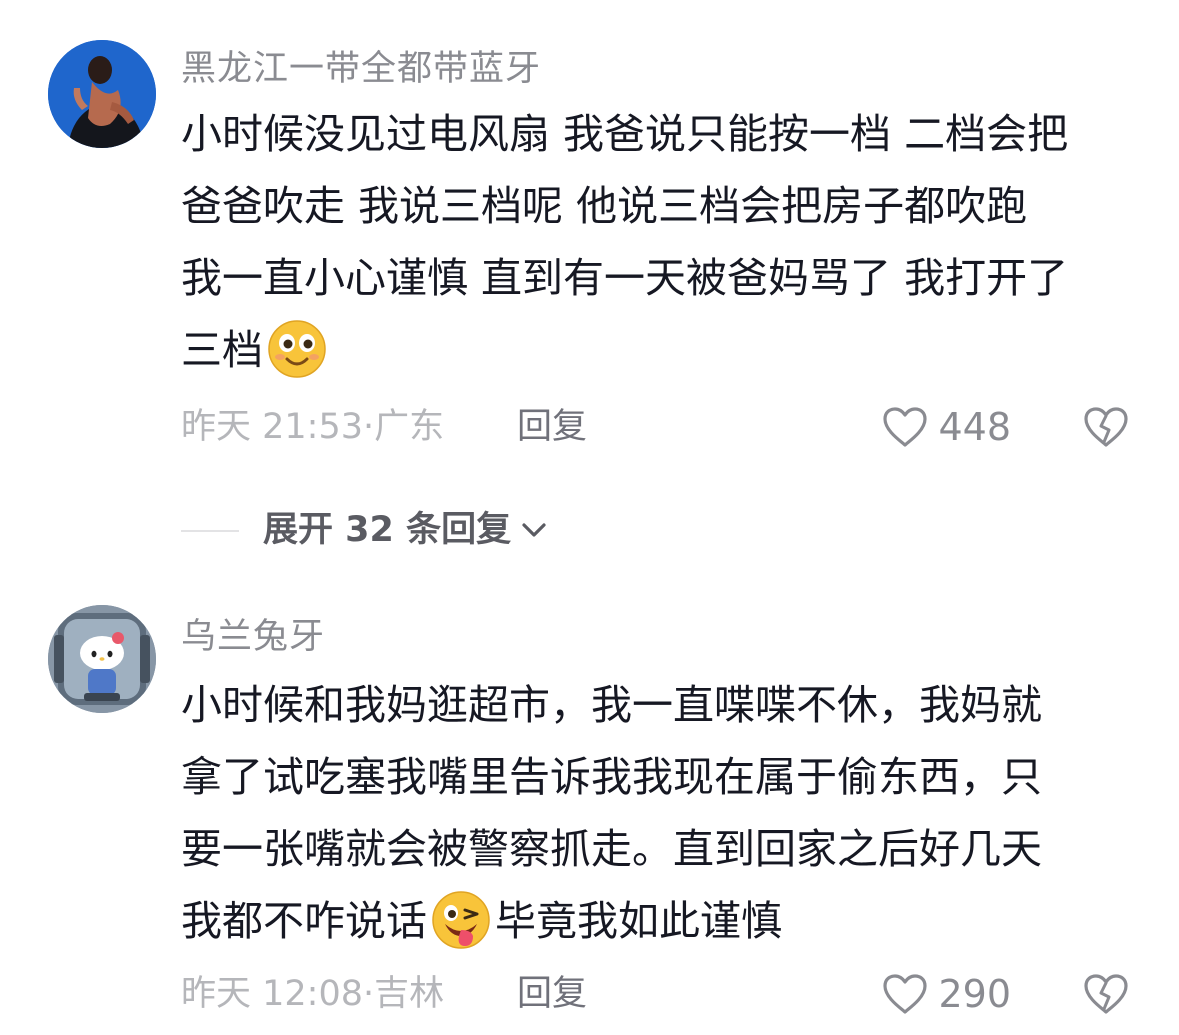 The height and width of the screenshot is (1035, 1179). I want to click on like-button: 448, so click(946, 427).